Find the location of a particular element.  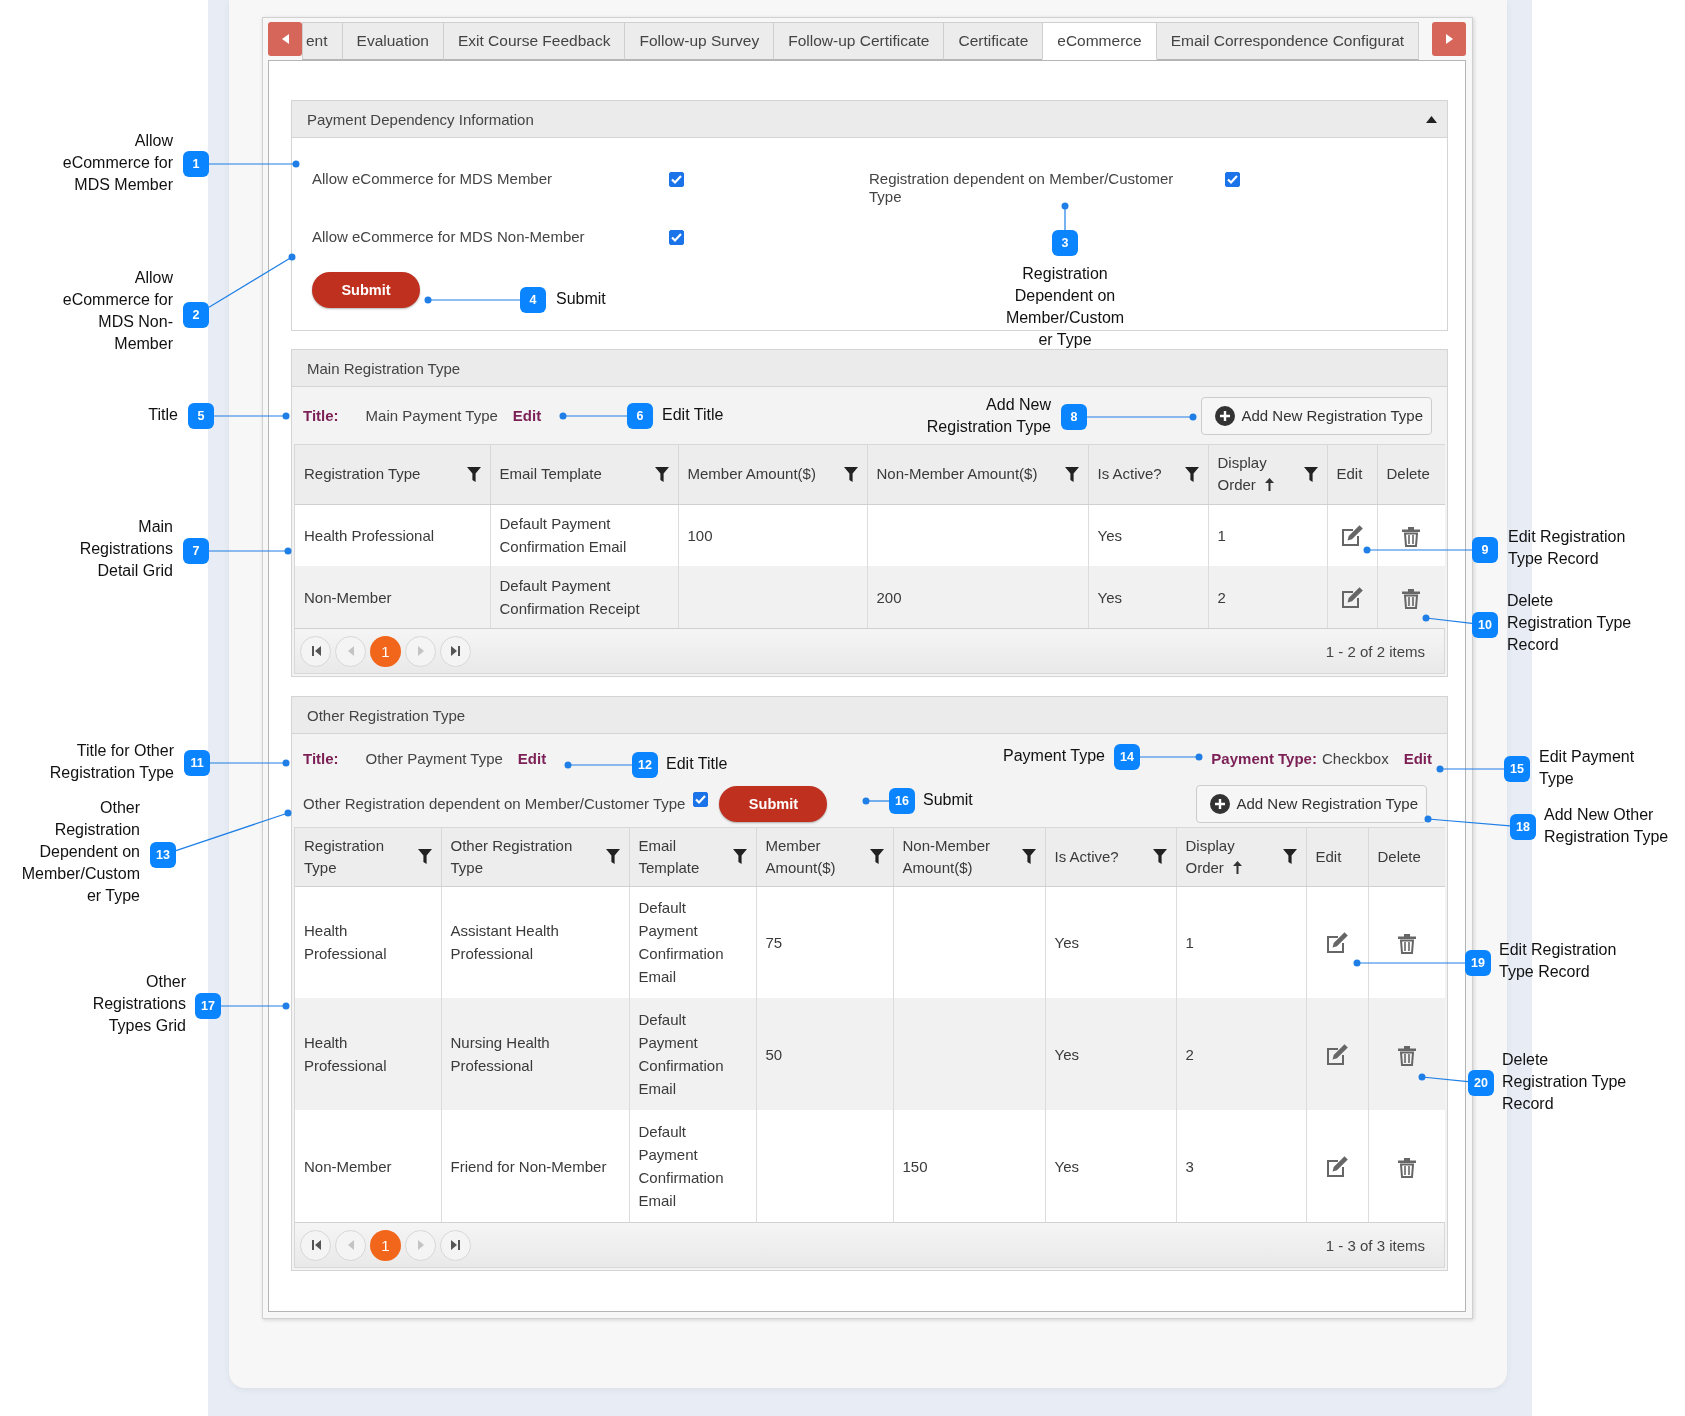

callout-text: Edit Registration Type Record is located at coordinates (1558, 961).